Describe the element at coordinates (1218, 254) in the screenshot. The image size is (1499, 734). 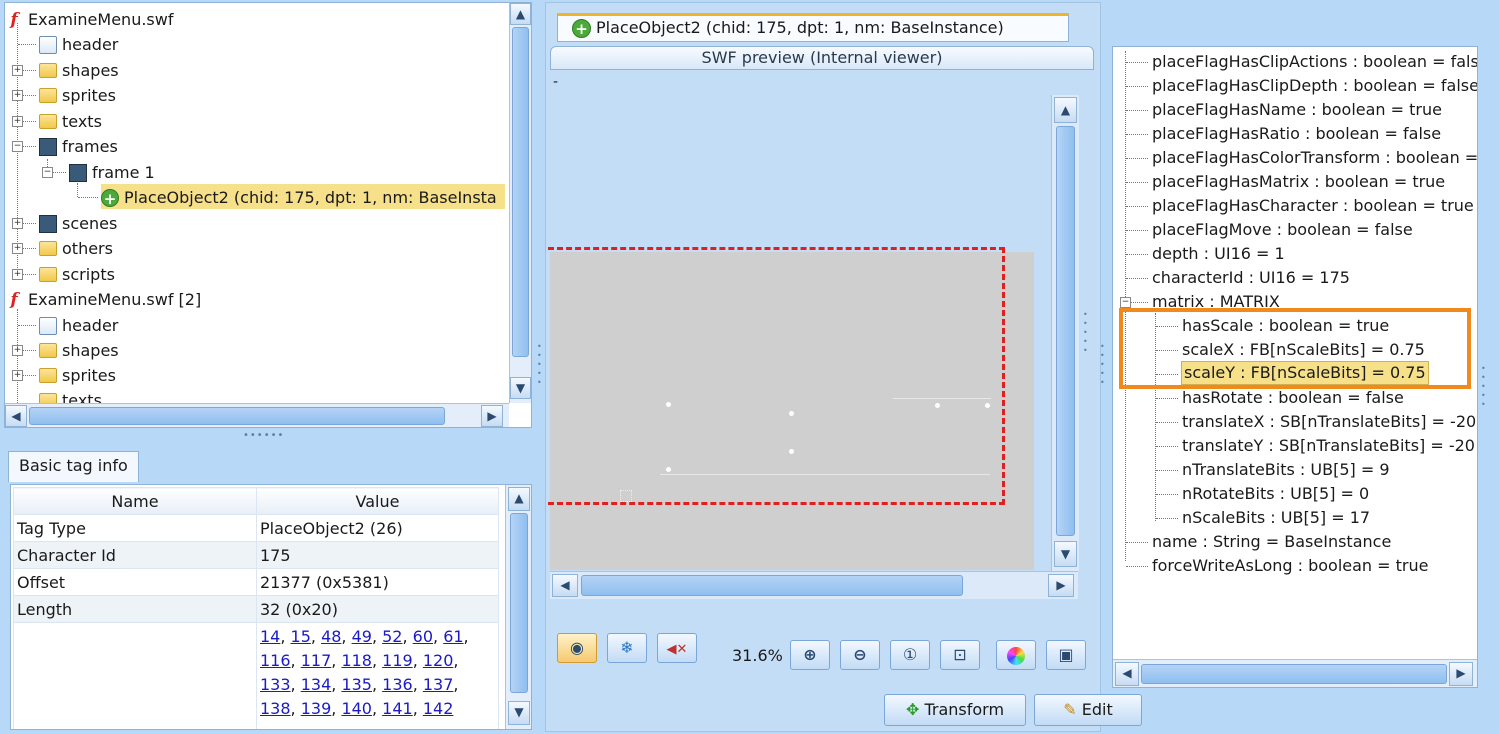
I see `property-row: depth : UI16 = 1` at that location.